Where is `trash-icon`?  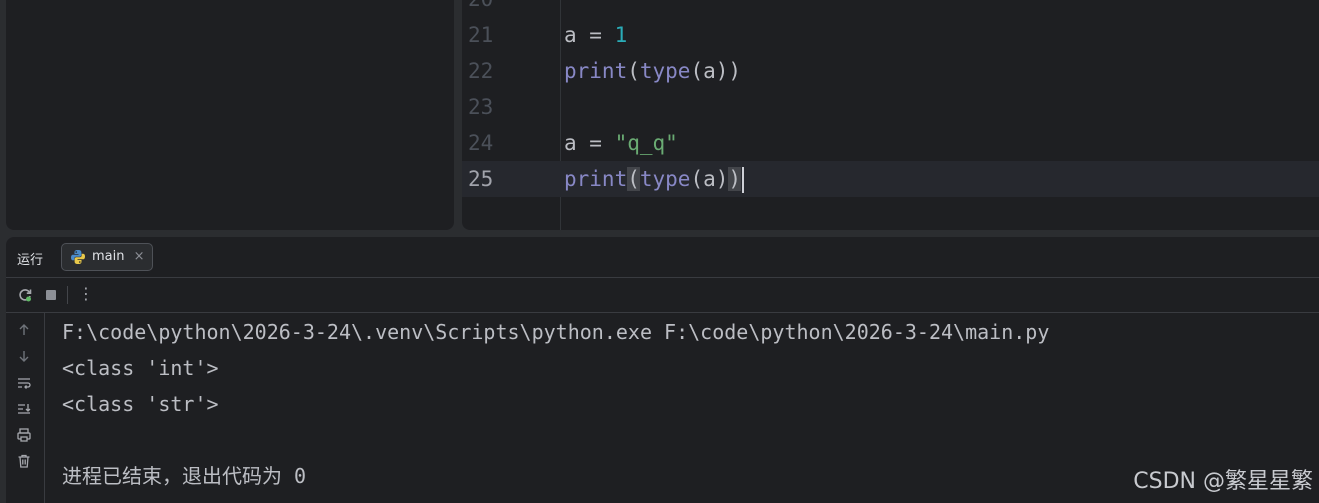 trash-icon is located at coordinates (24, 461).